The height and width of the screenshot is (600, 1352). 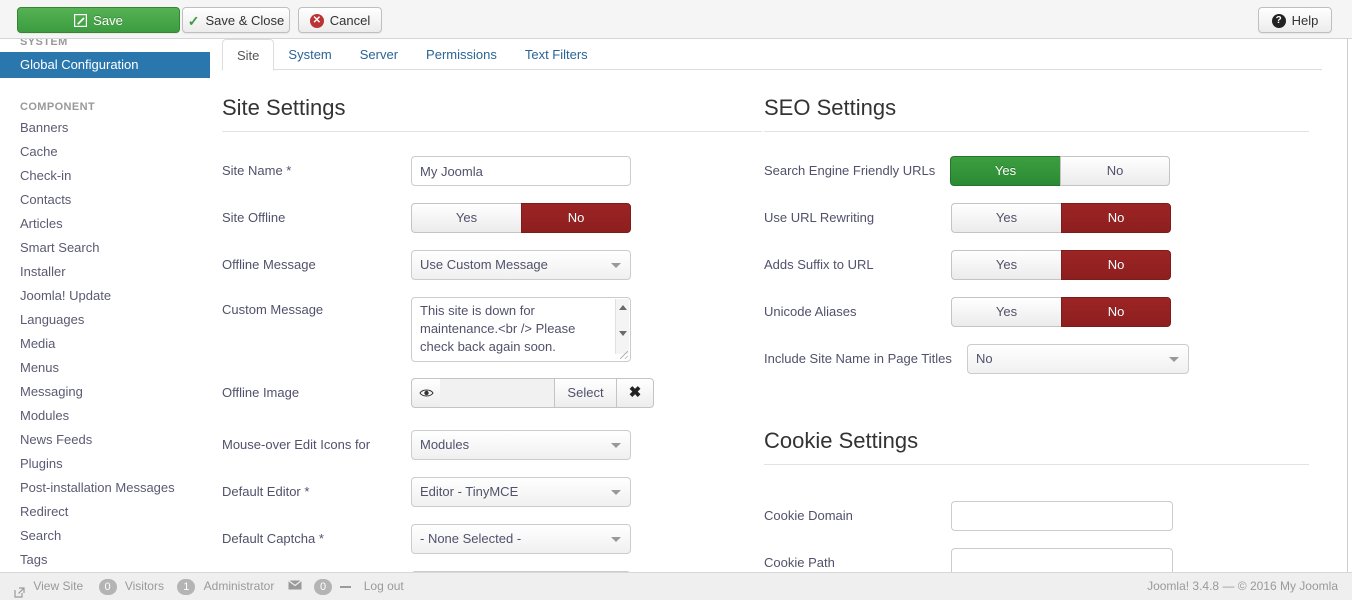 What do you see at coordinates (622, 326) in the screenshot?
I see `custom-message-scrollbar` at bounding box center [622, 326].